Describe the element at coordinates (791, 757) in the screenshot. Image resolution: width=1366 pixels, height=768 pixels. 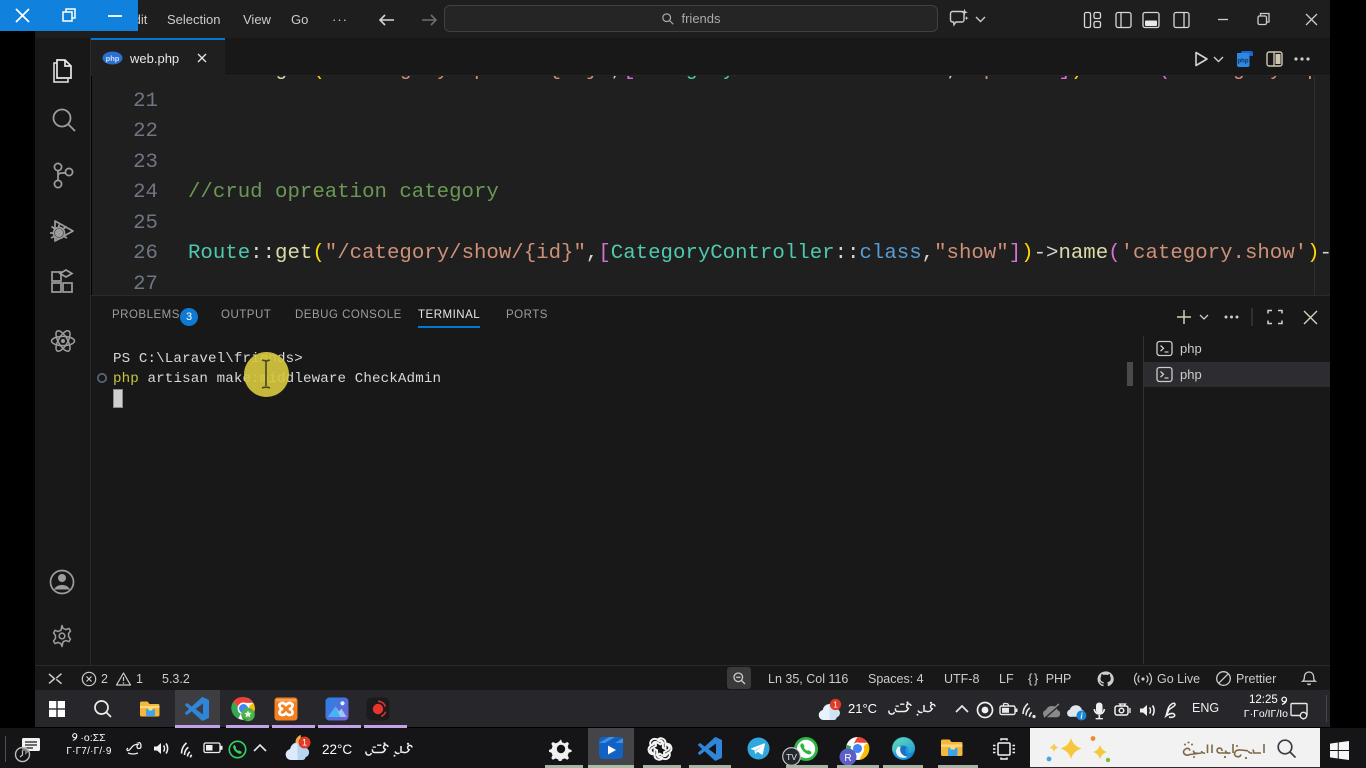
I see `svg-text: TV` at that location.